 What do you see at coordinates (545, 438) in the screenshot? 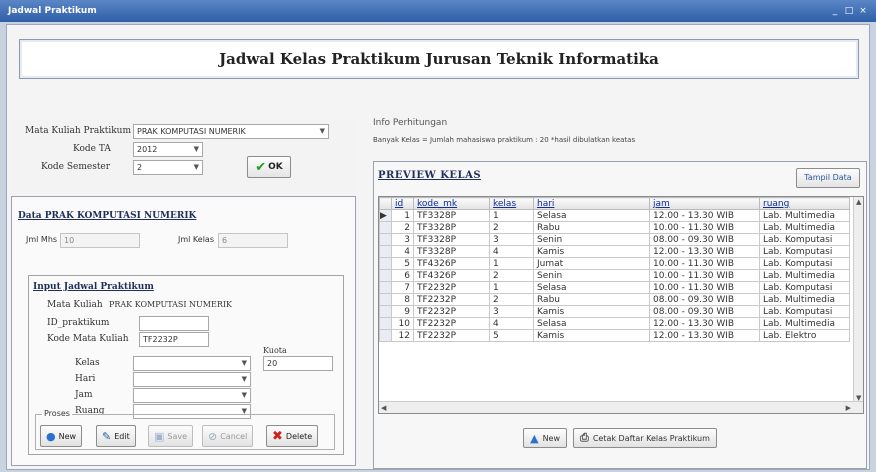
I see `new-preview-button: ▲ New` at bounding box center [545, 438].